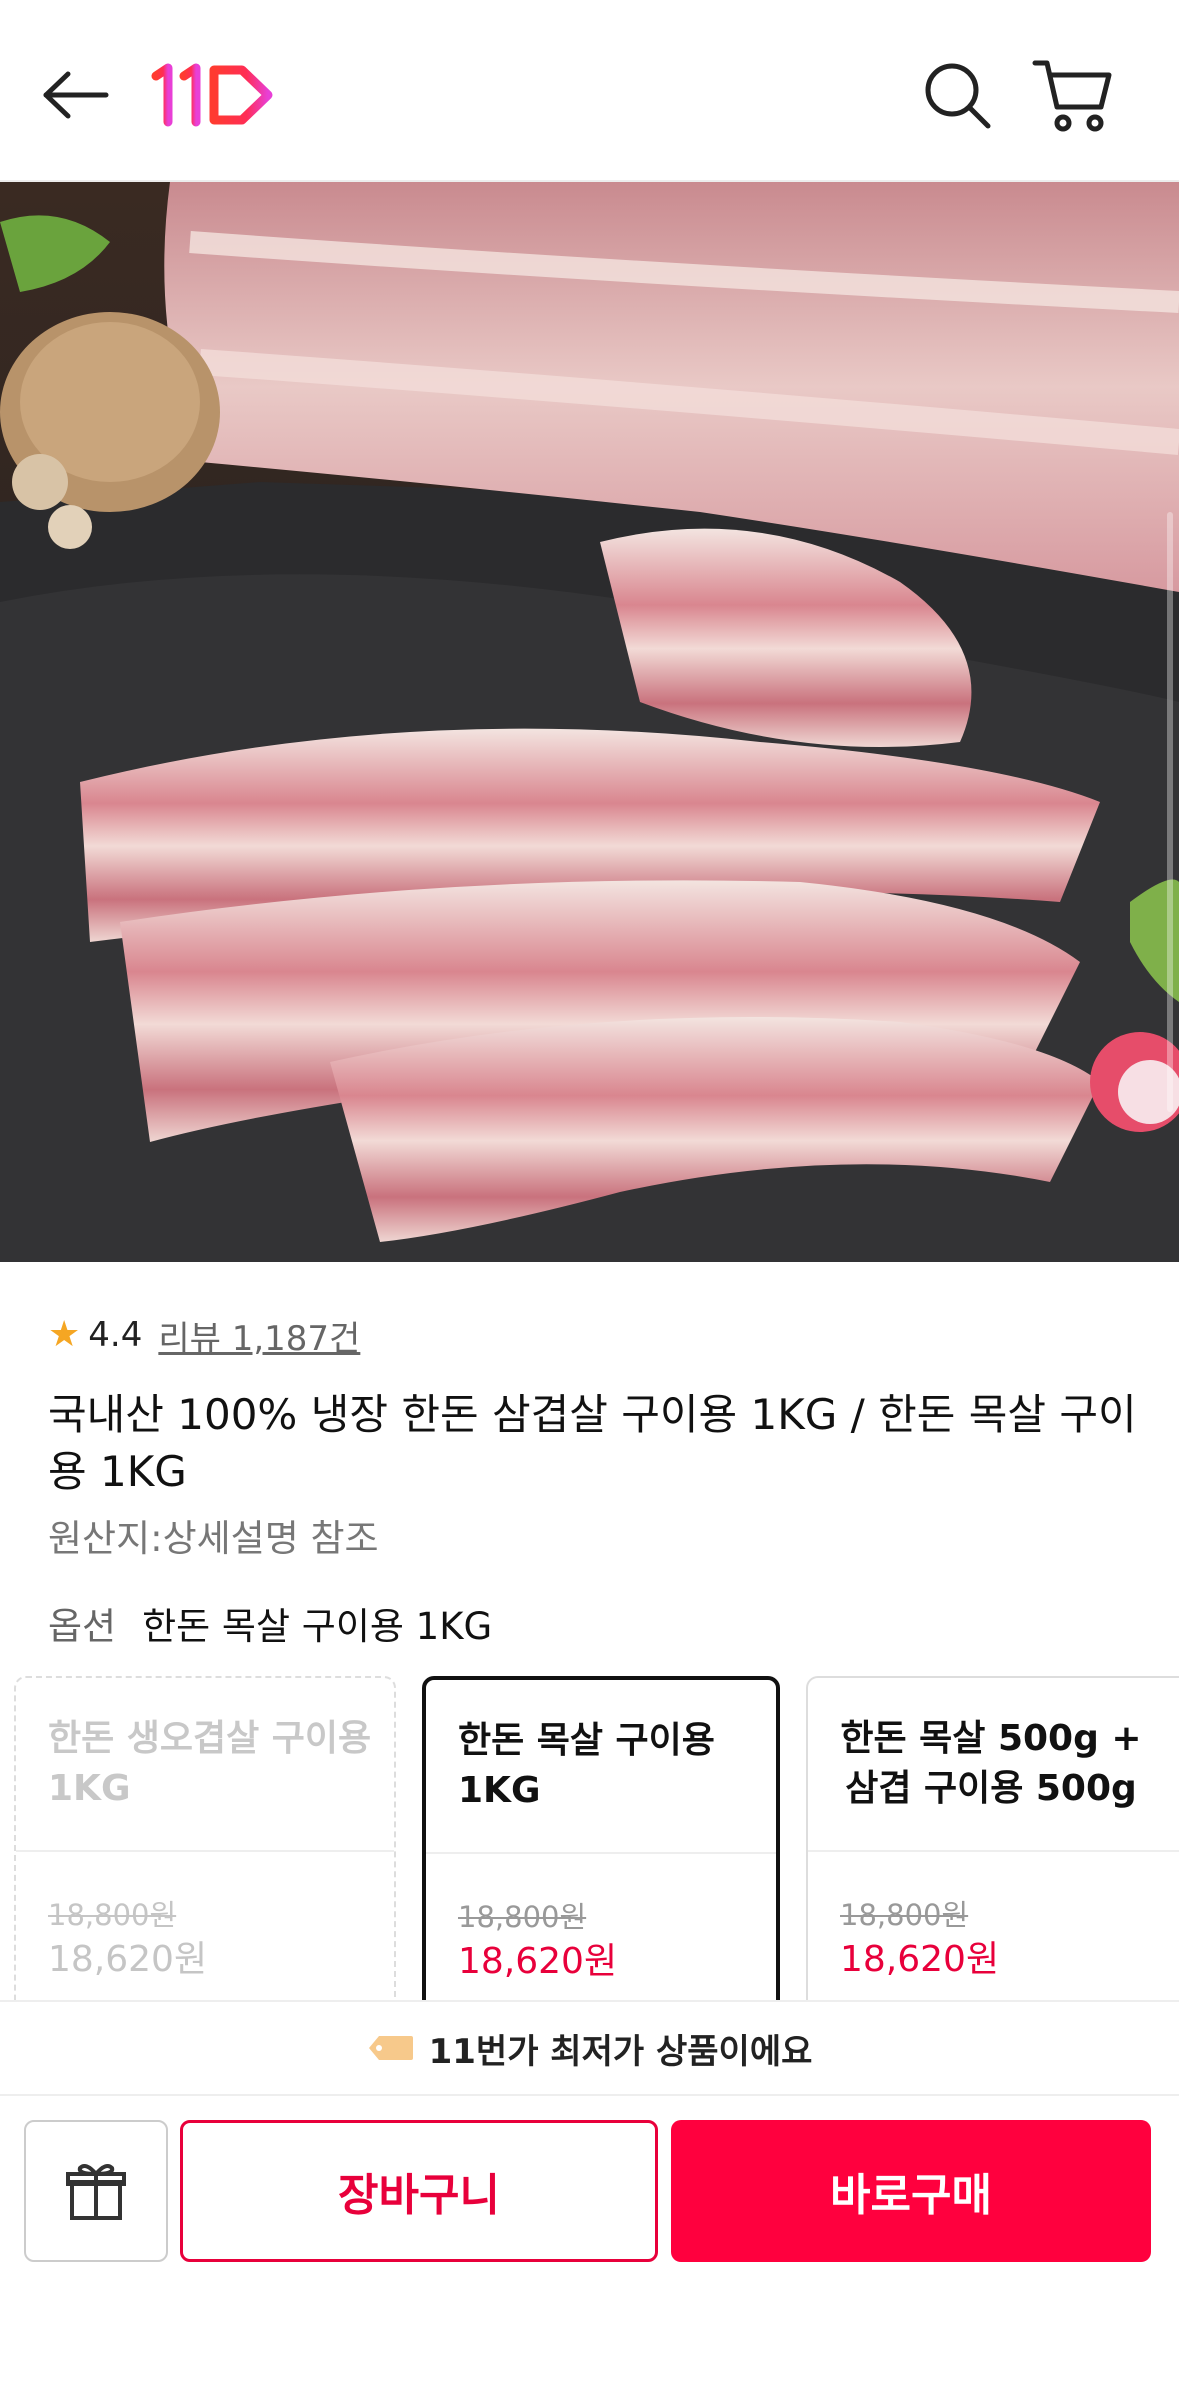 This screenshot has width=1179, height=2390. Describe the element at coordinates (586, 1765) in the screenshot. I see `option-name: 한돈 목살 구이용 1KG` at that location.